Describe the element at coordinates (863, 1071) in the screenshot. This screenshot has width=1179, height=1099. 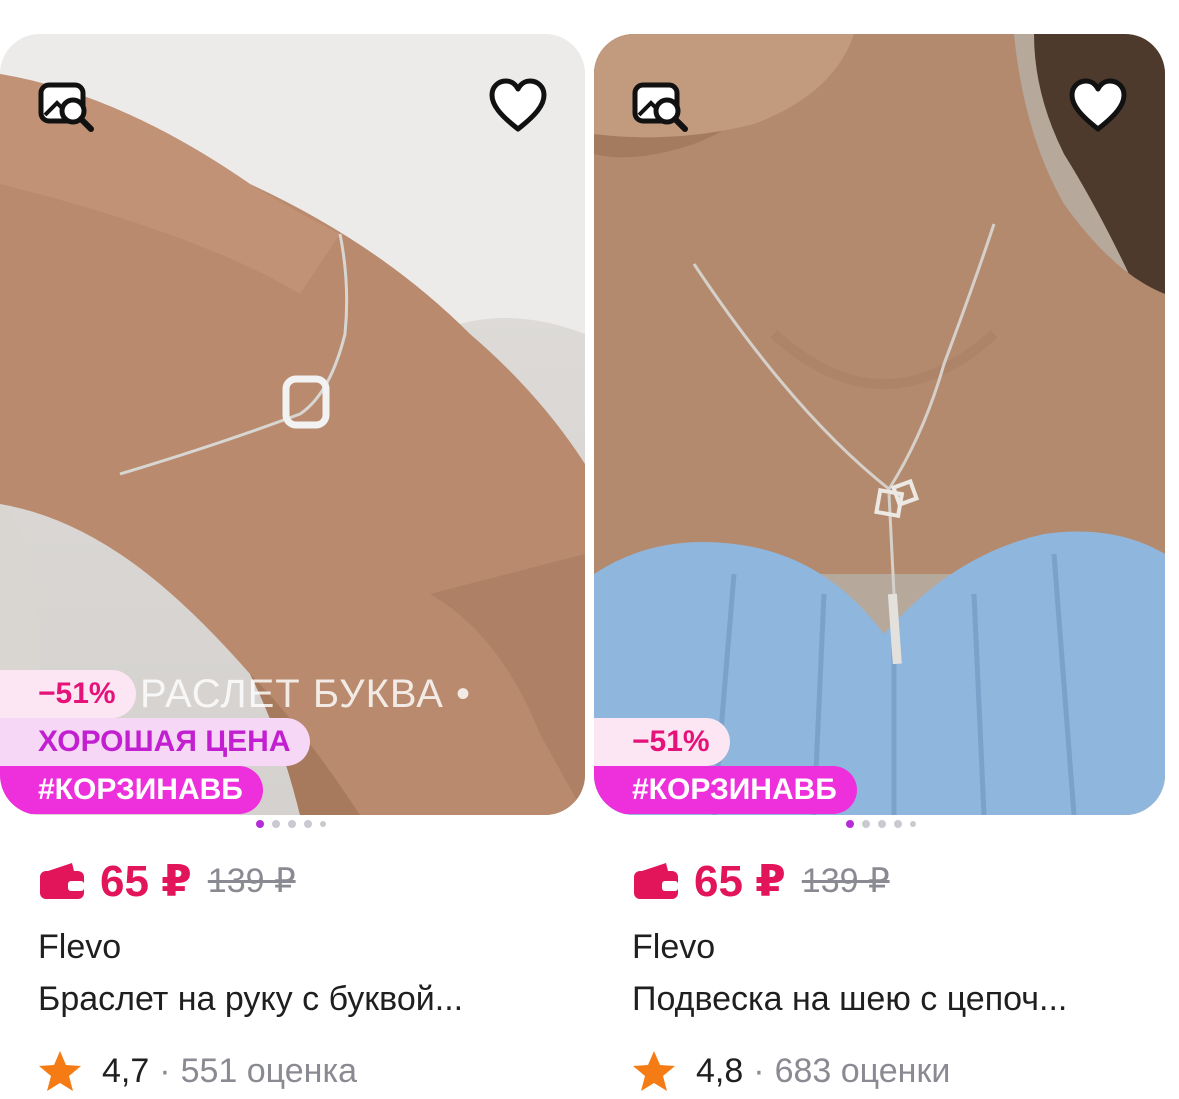
I see `reviews-count: 683 оценки` at that location.